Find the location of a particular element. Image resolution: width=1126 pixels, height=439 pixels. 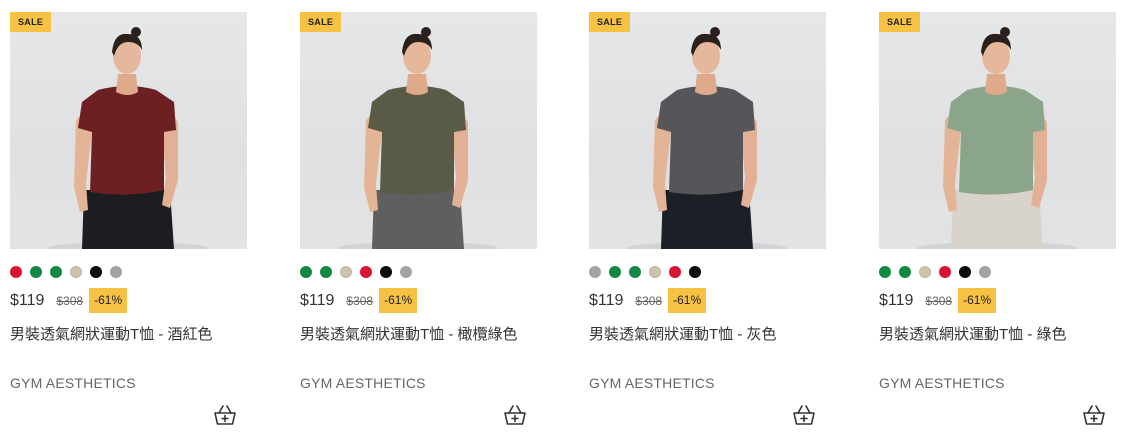

product-title: 男裝透氣網狀運動T恤 - 橄欖綠色 is located at coordinates (409, 333).